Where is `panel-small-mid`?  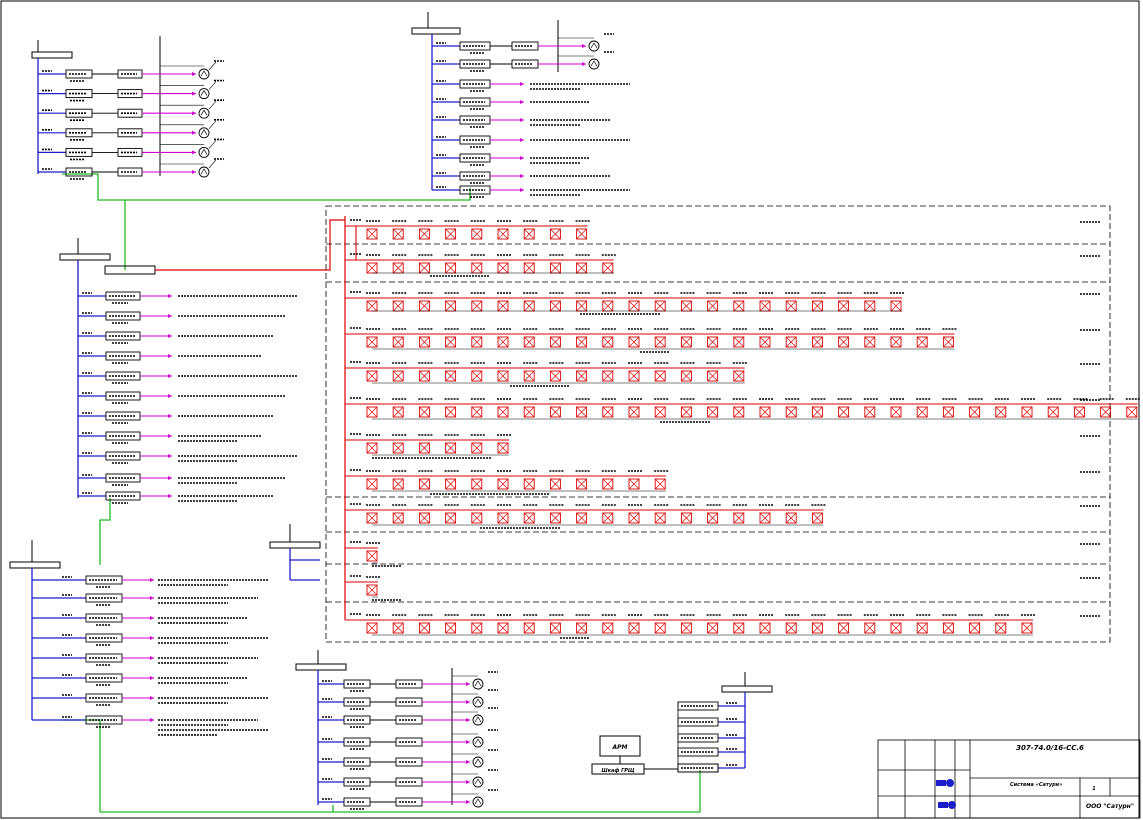
panel-small-mid is located at coordinates (295, 552).